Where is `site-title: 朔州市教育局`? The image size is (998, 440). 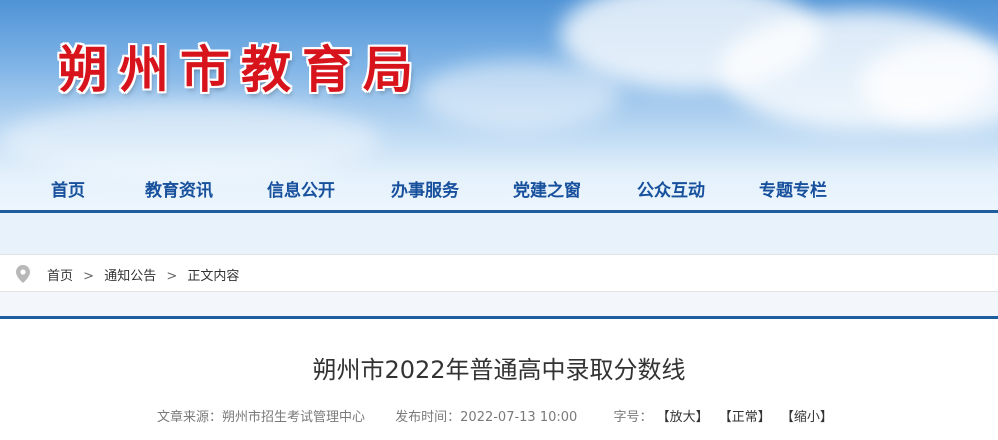 site-title: 朔州市教育局 is located at coordinates (241, 70).